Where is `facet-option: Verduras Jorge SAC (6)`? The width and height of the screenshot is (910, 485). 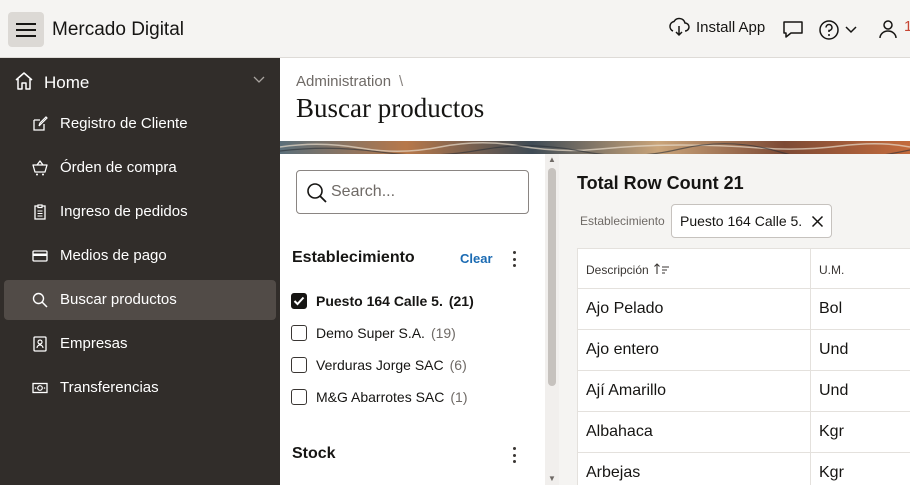 facet-option: Verduras Jorge SAC (6) is located at coordinates (379, 365).